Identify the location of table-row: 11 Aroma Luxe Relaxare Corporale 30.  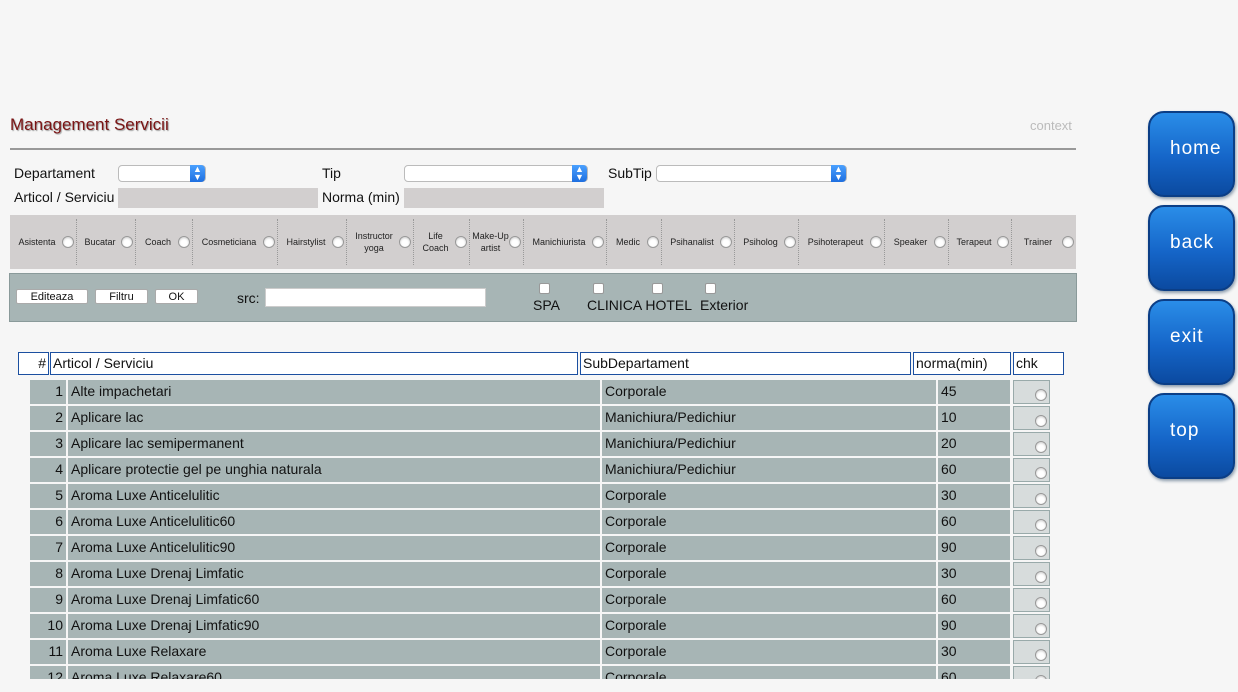
(541, 652).